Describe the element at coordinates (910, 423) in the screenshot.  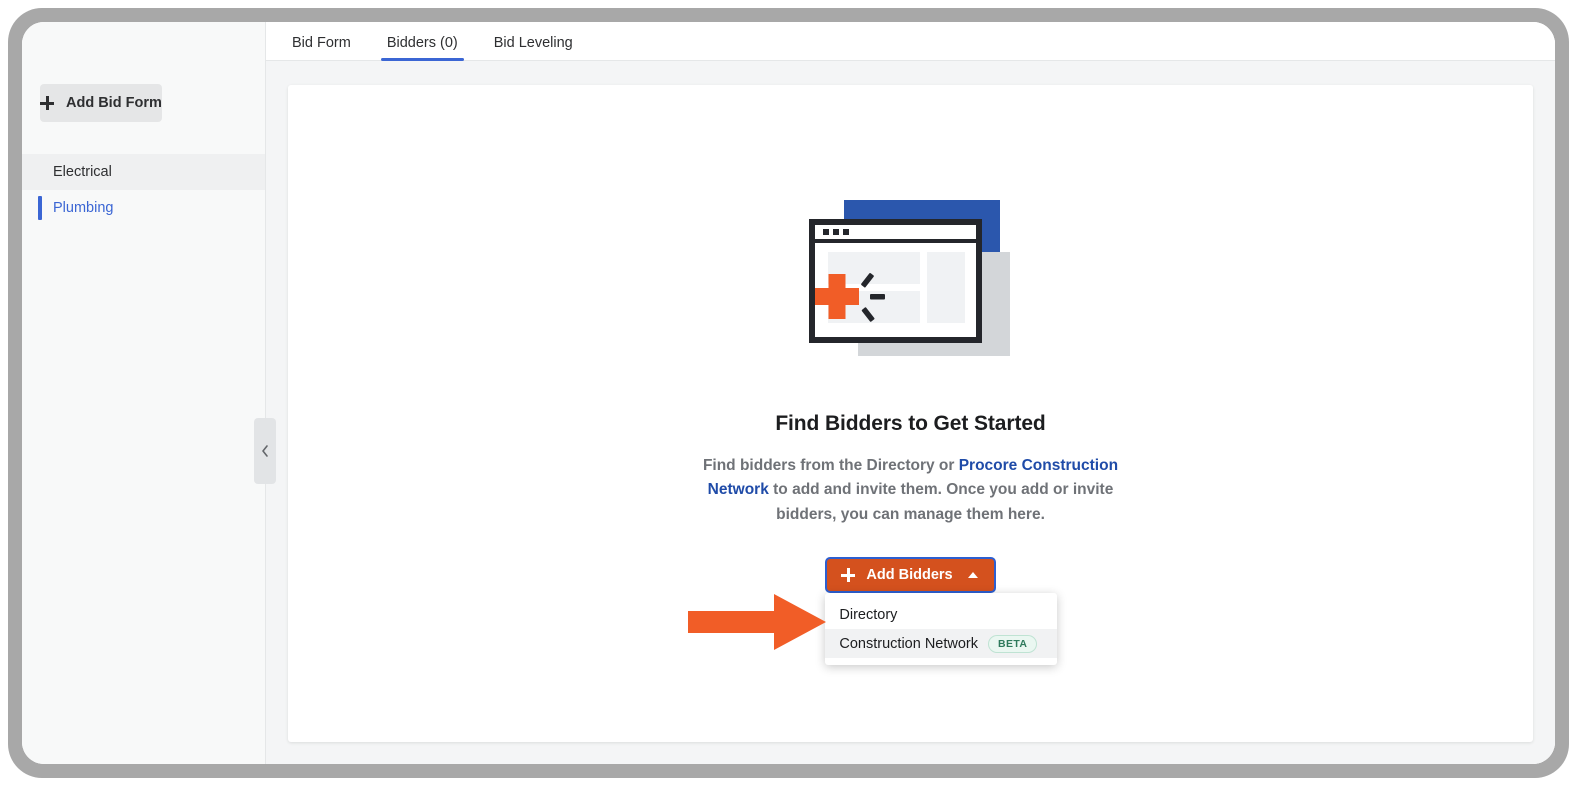
I see `empty-state-title: Find Bidders to Get Started` at that location.